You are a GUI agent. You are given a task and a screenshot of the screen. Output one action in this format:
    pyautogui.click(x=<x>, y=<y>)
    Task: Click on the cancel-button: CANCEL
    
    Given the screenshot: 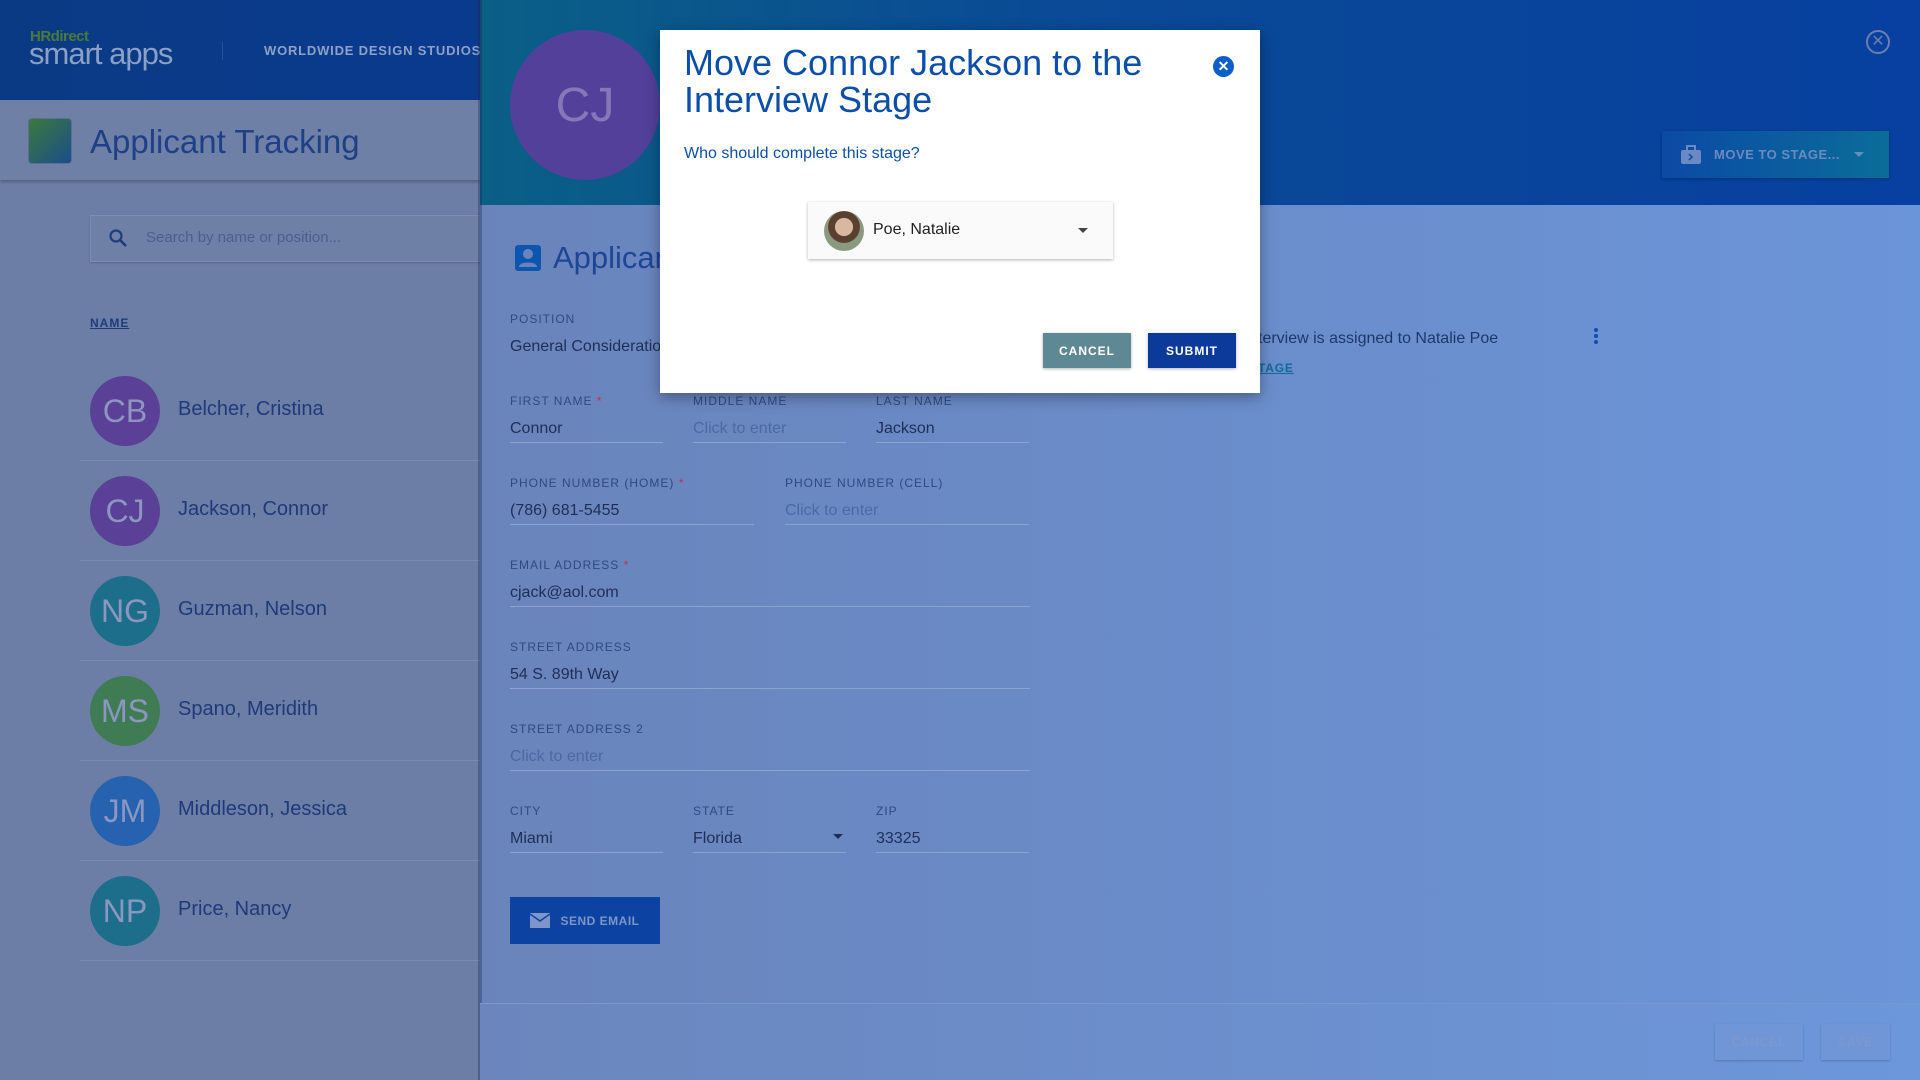 What is the action you would take?
    pyautogui.click(x=1759, y=1042)
    